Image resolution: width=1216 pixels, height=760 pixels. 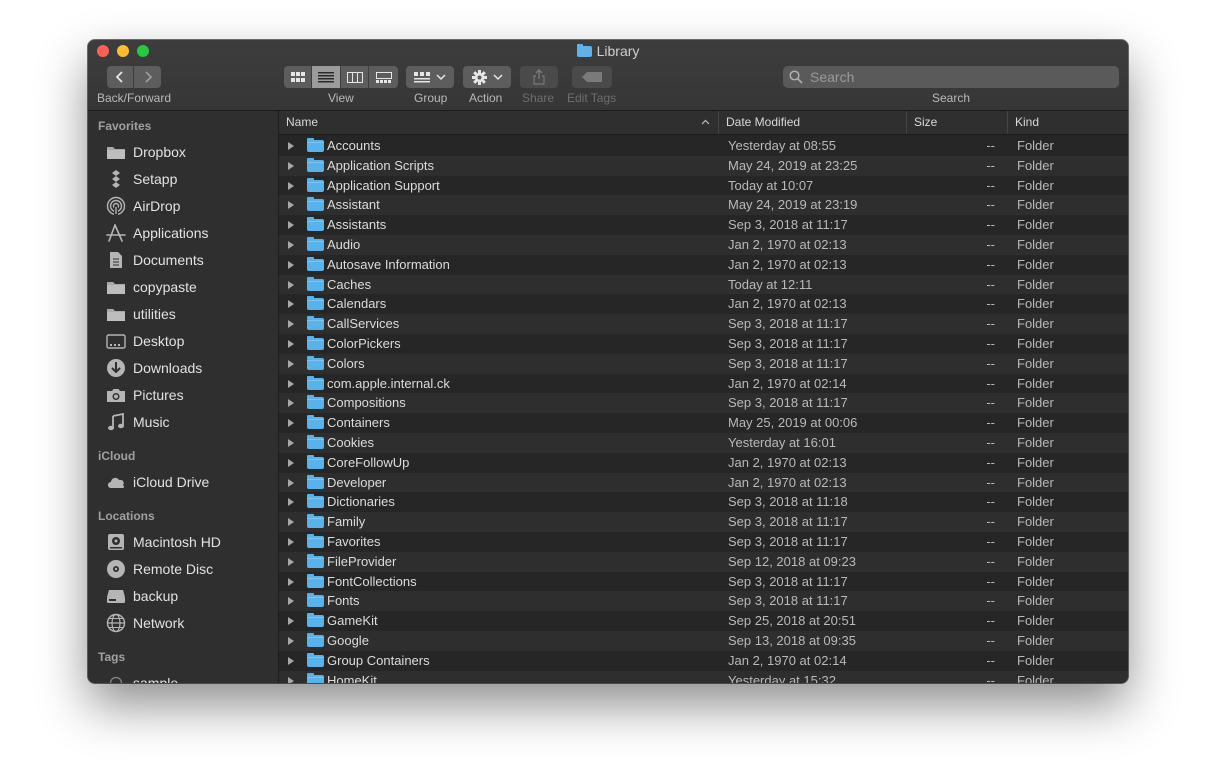 I want to click on sidebar-item-label: copypaste, so click(x=165, y=286).